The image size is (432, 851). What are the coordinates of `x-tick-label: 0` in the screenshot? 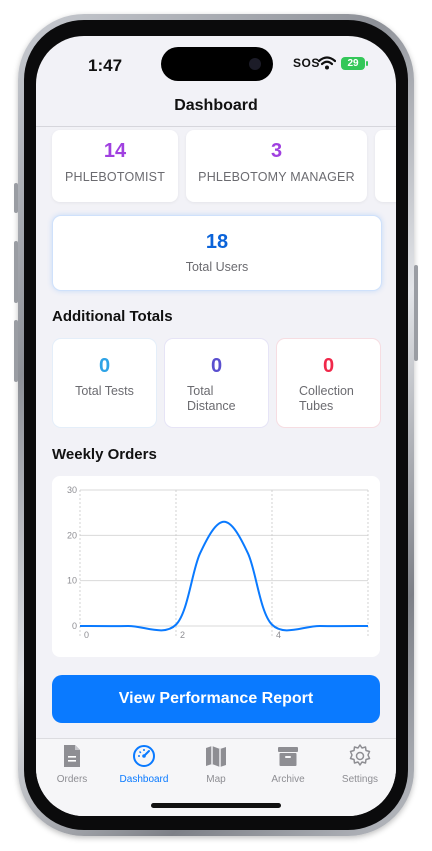 It's located at (86, 635).